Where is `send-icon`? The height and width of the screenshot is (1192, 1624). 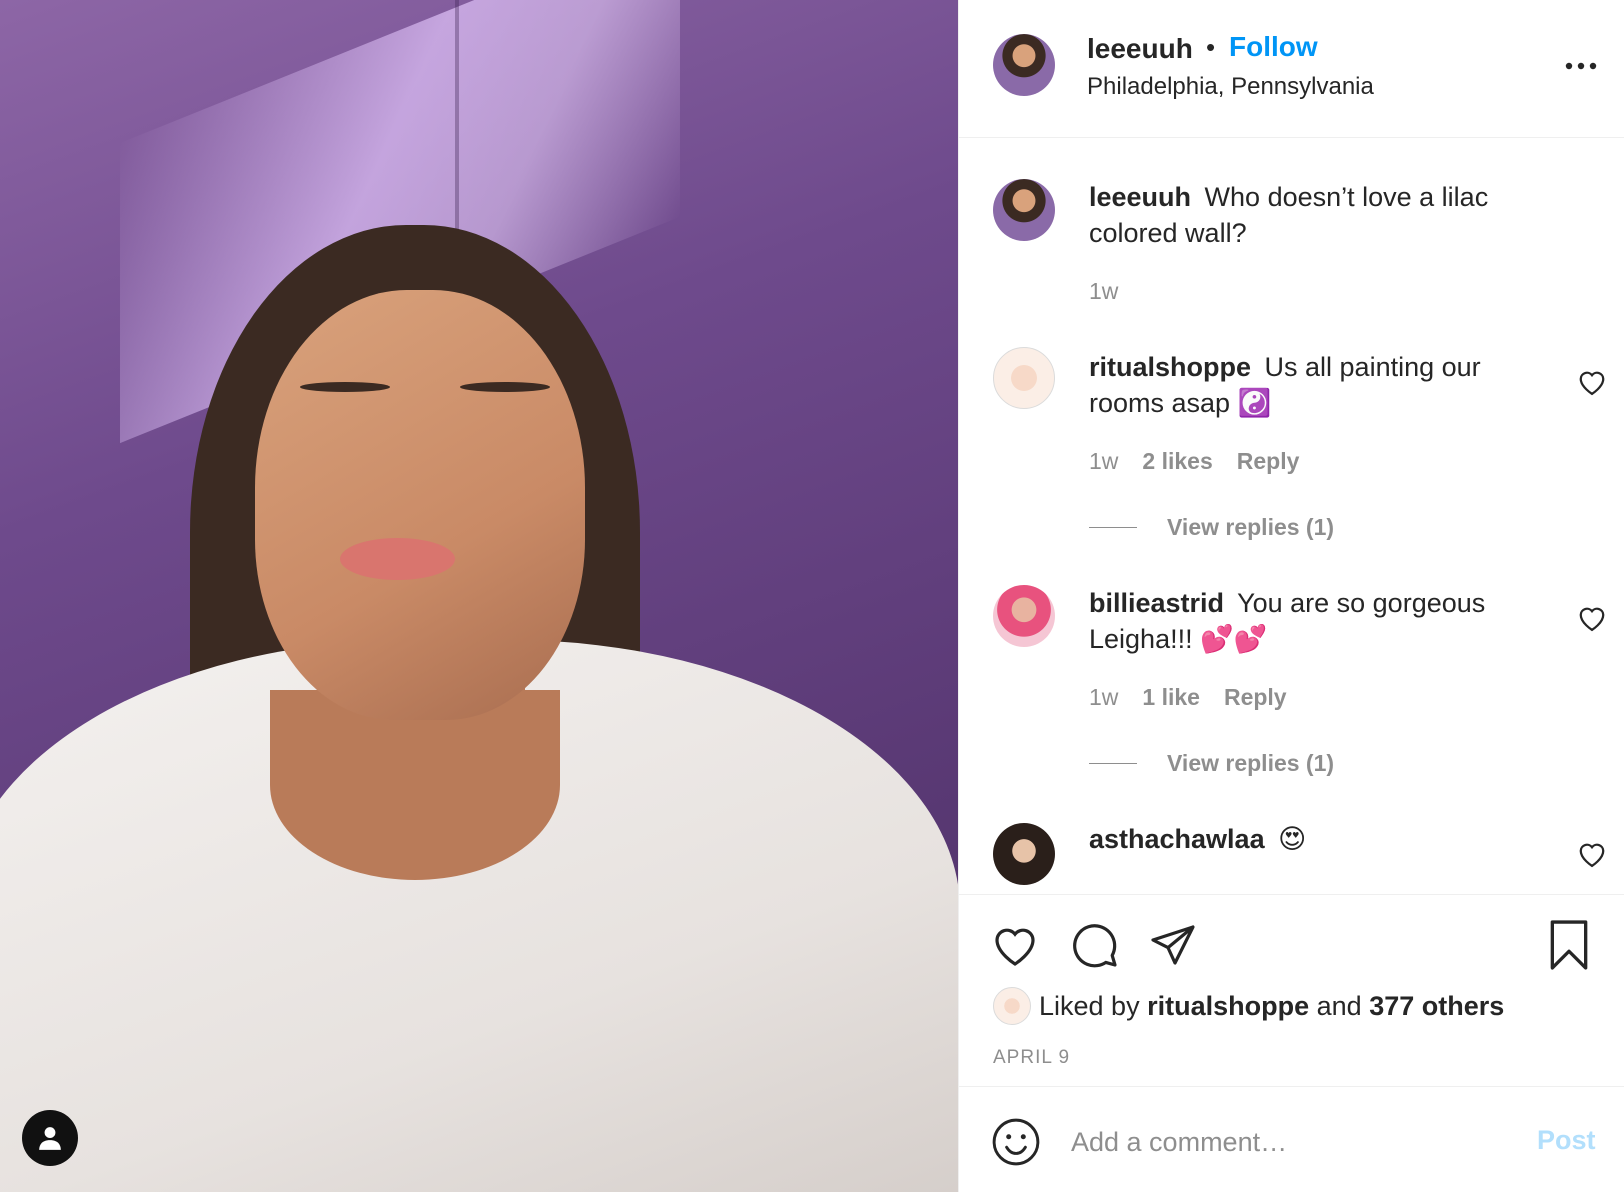
send-icon is located at coordinates (1173, 945).